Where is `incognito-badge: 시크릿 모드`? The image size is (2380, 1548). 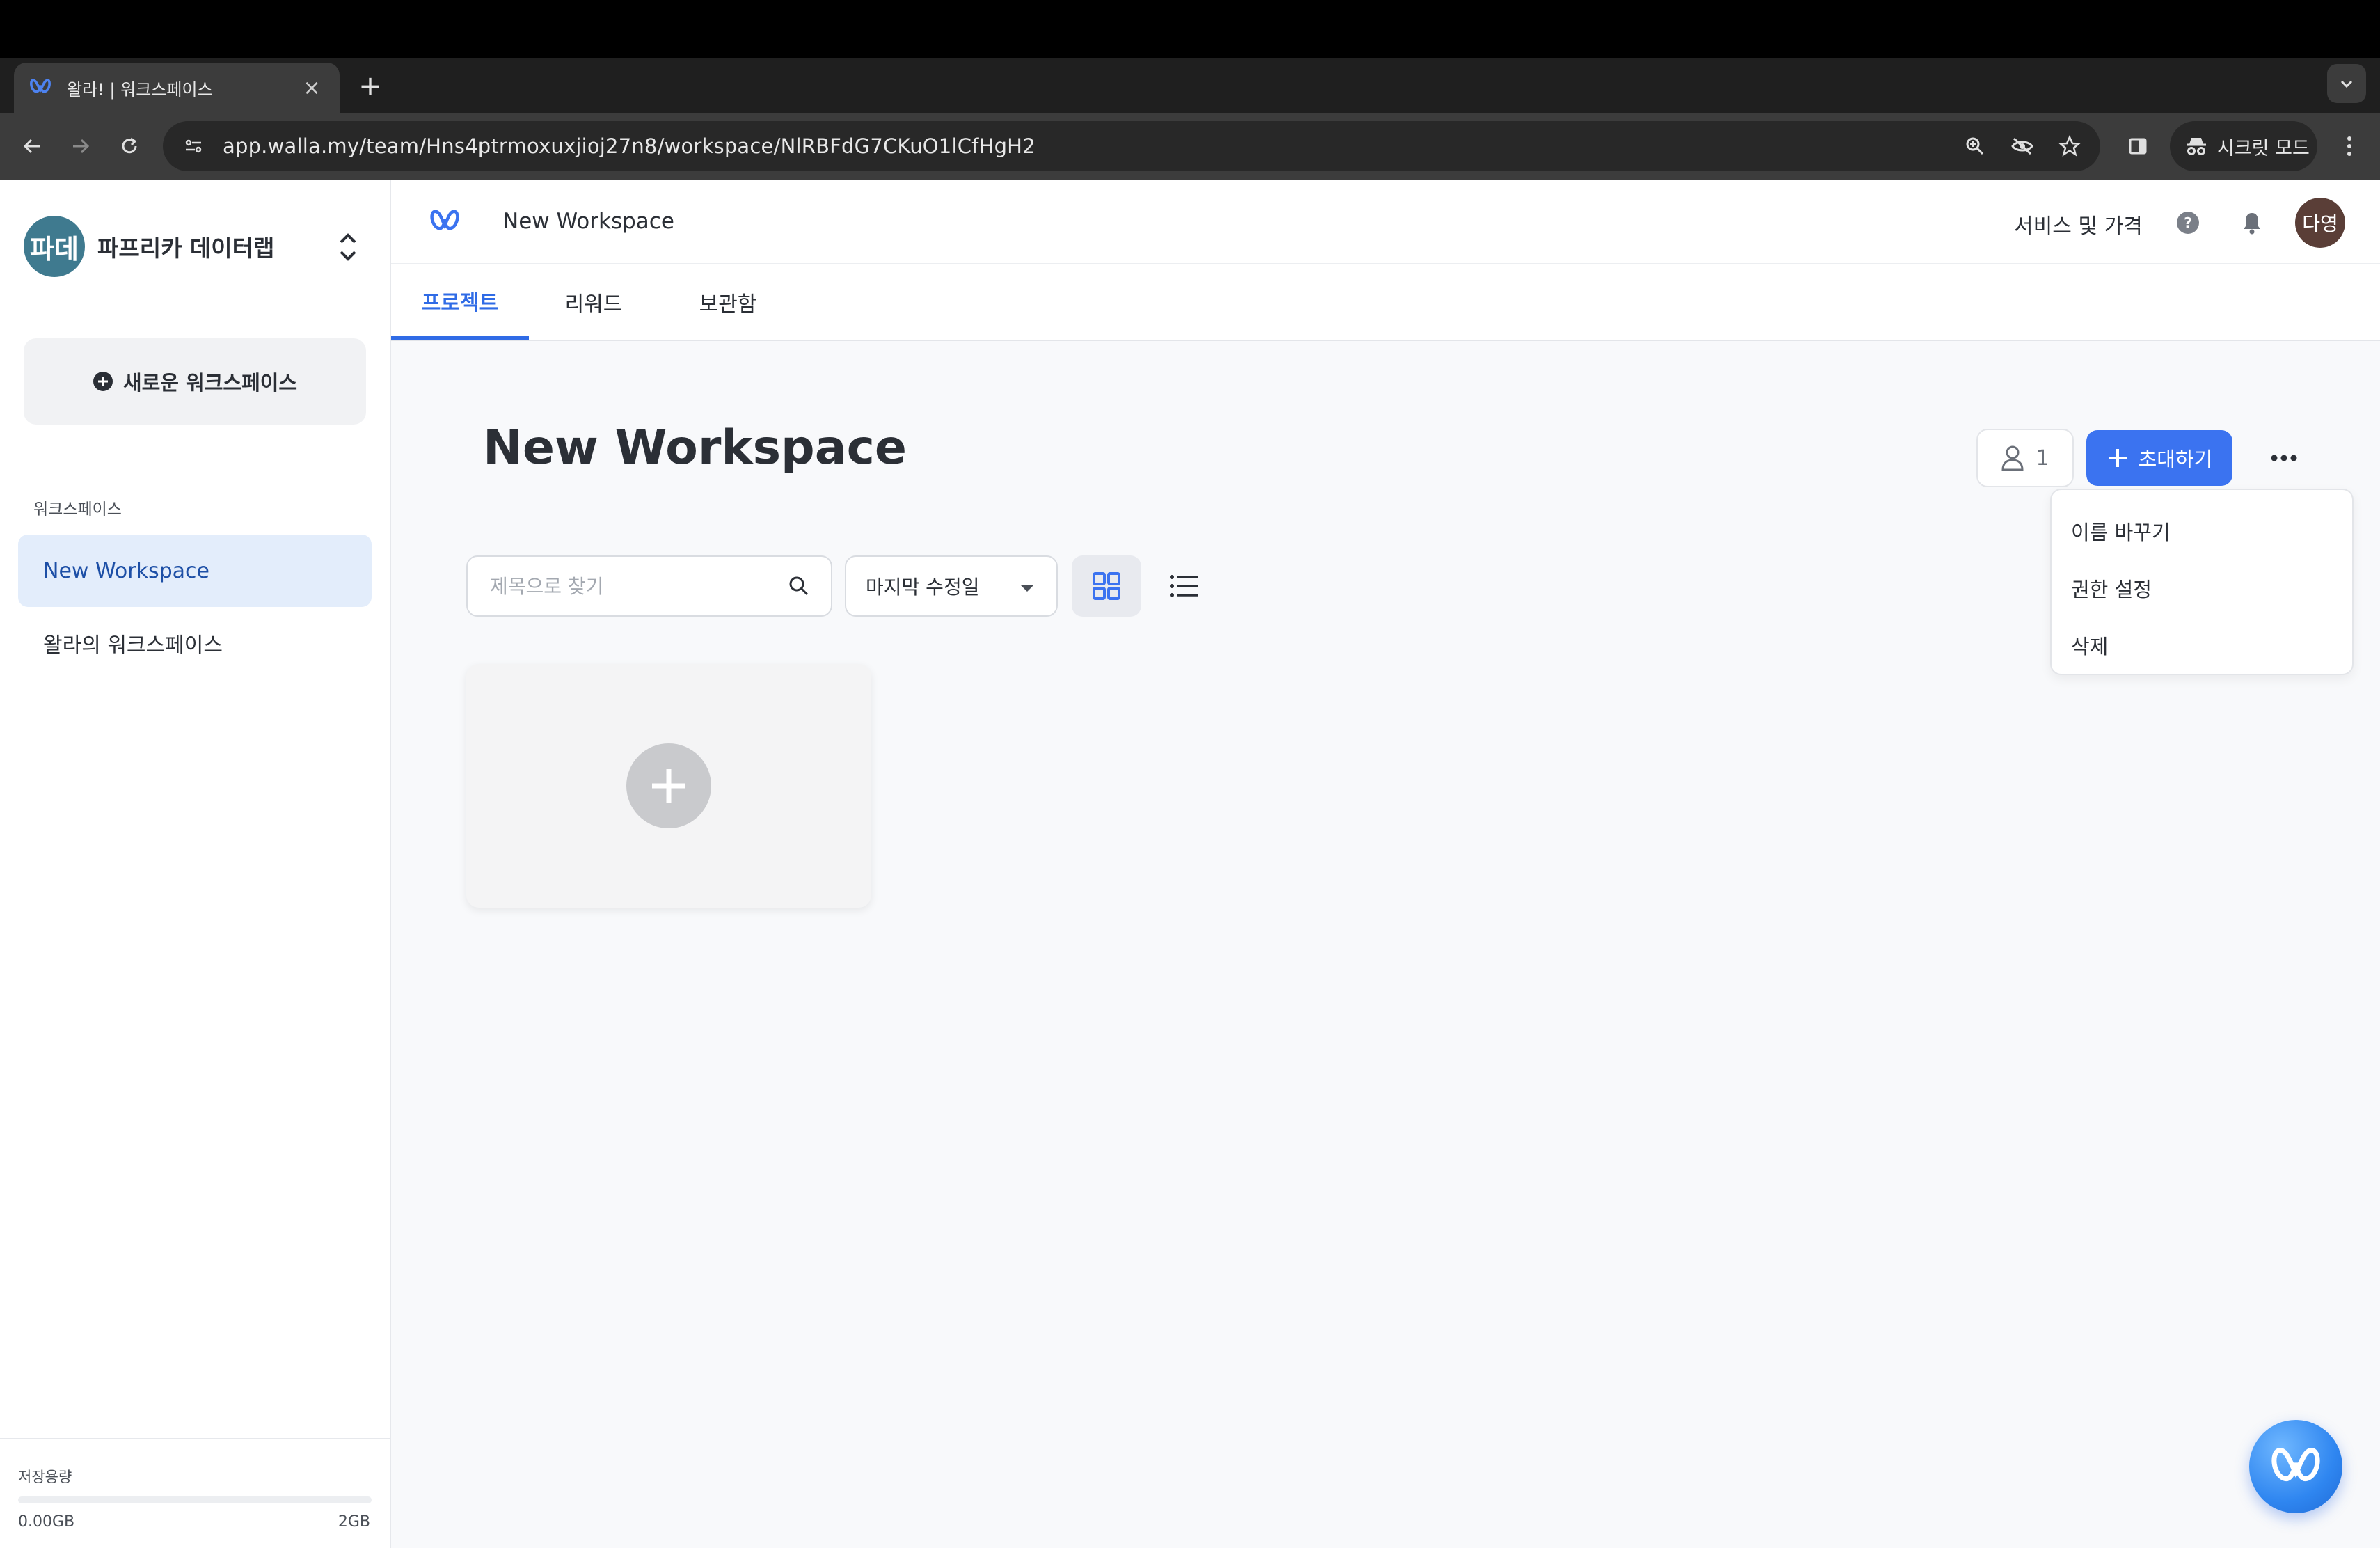 incognito-badge: 시크릿 모드 is located at coordinates (2243, 146).